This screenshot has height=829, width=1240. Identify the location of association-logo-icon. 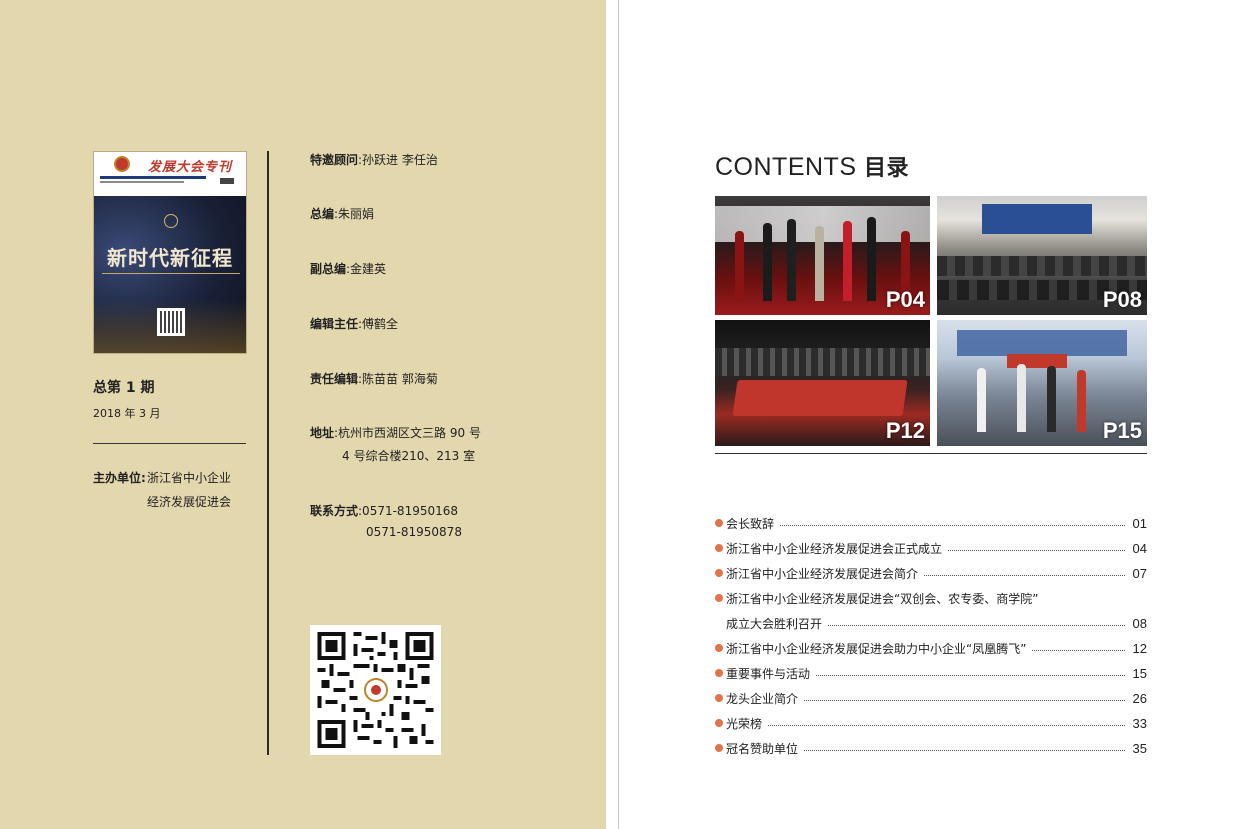
(122, 164).